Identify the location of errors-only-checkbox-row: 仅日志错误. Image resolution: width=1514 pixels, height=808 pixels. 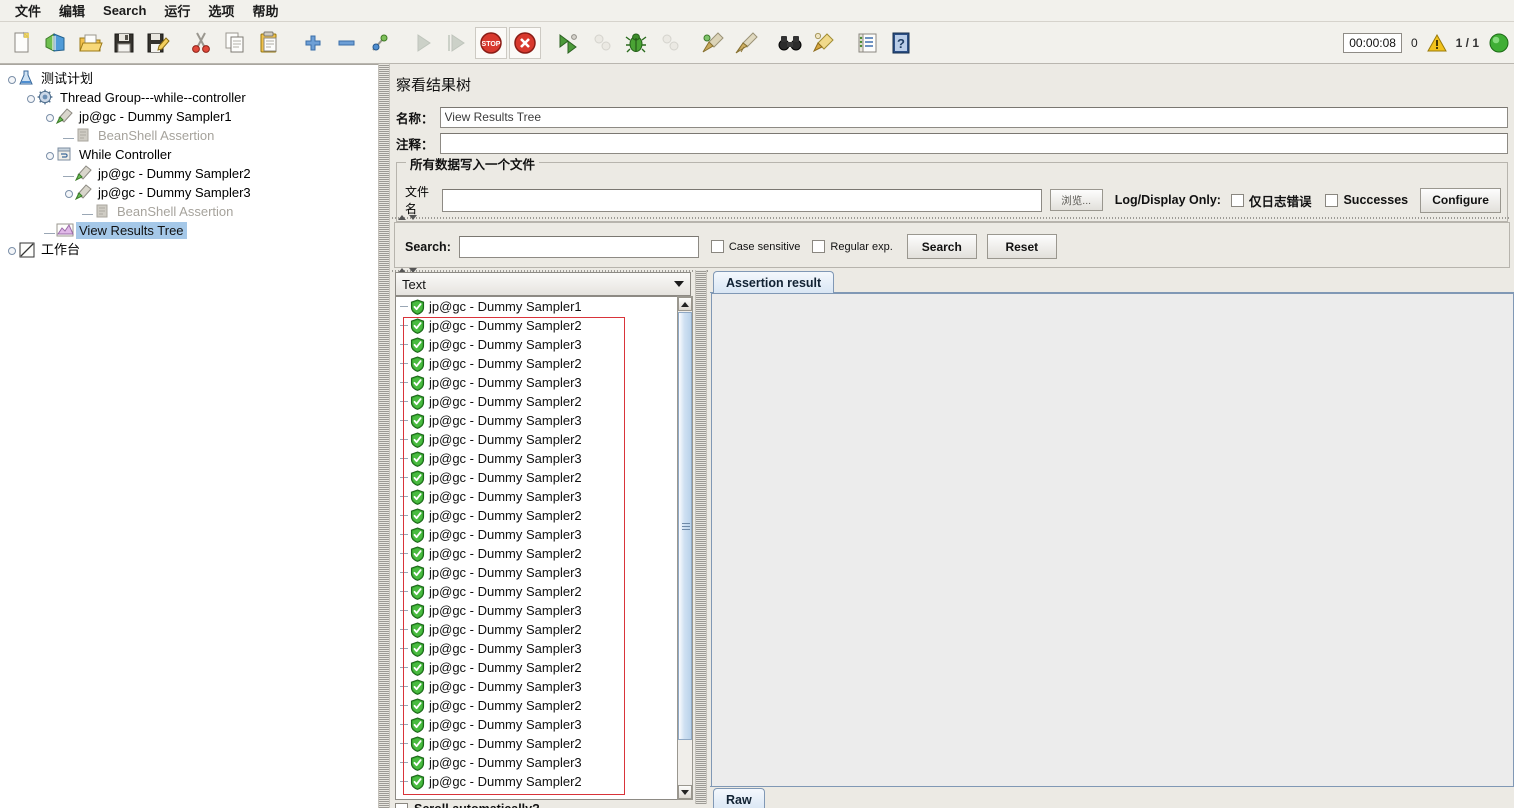
(1270, 200).